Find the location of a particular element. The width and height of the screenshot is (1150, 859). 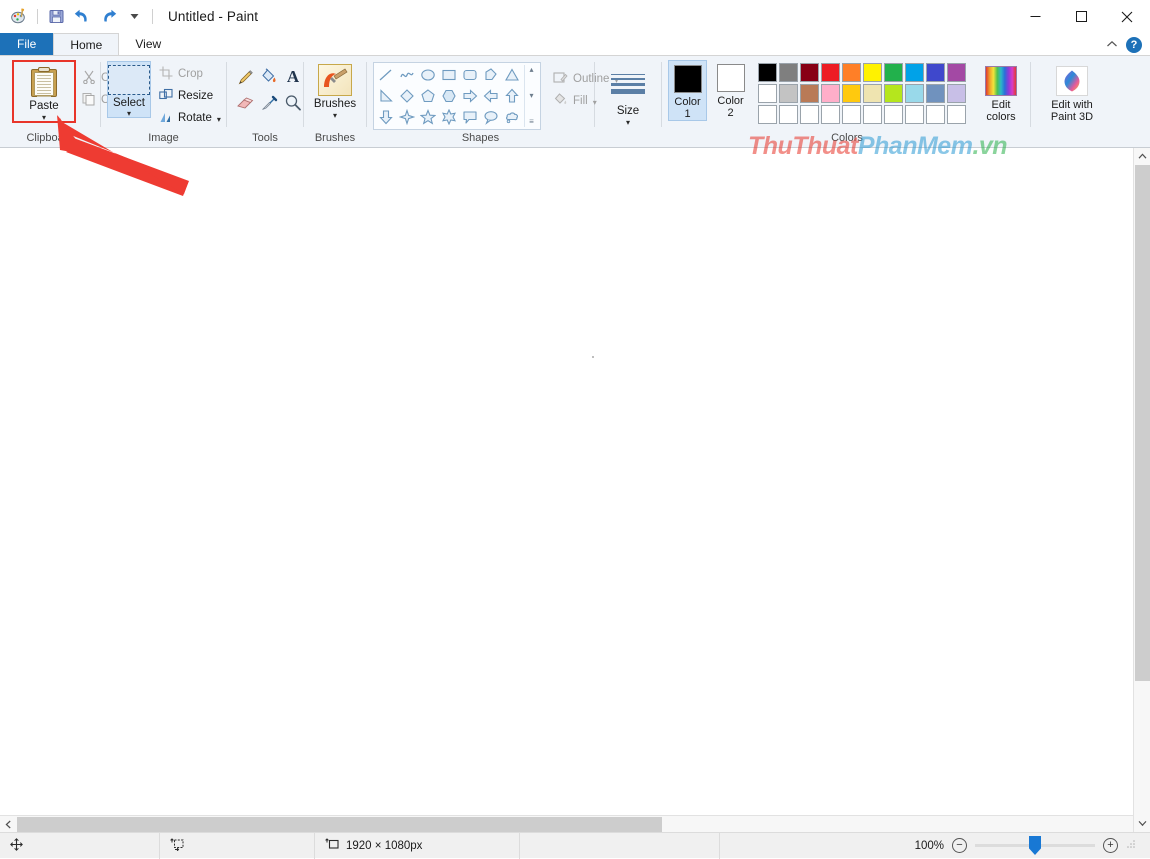

horizontal-scrollbar is located at coordinates (566, 823).